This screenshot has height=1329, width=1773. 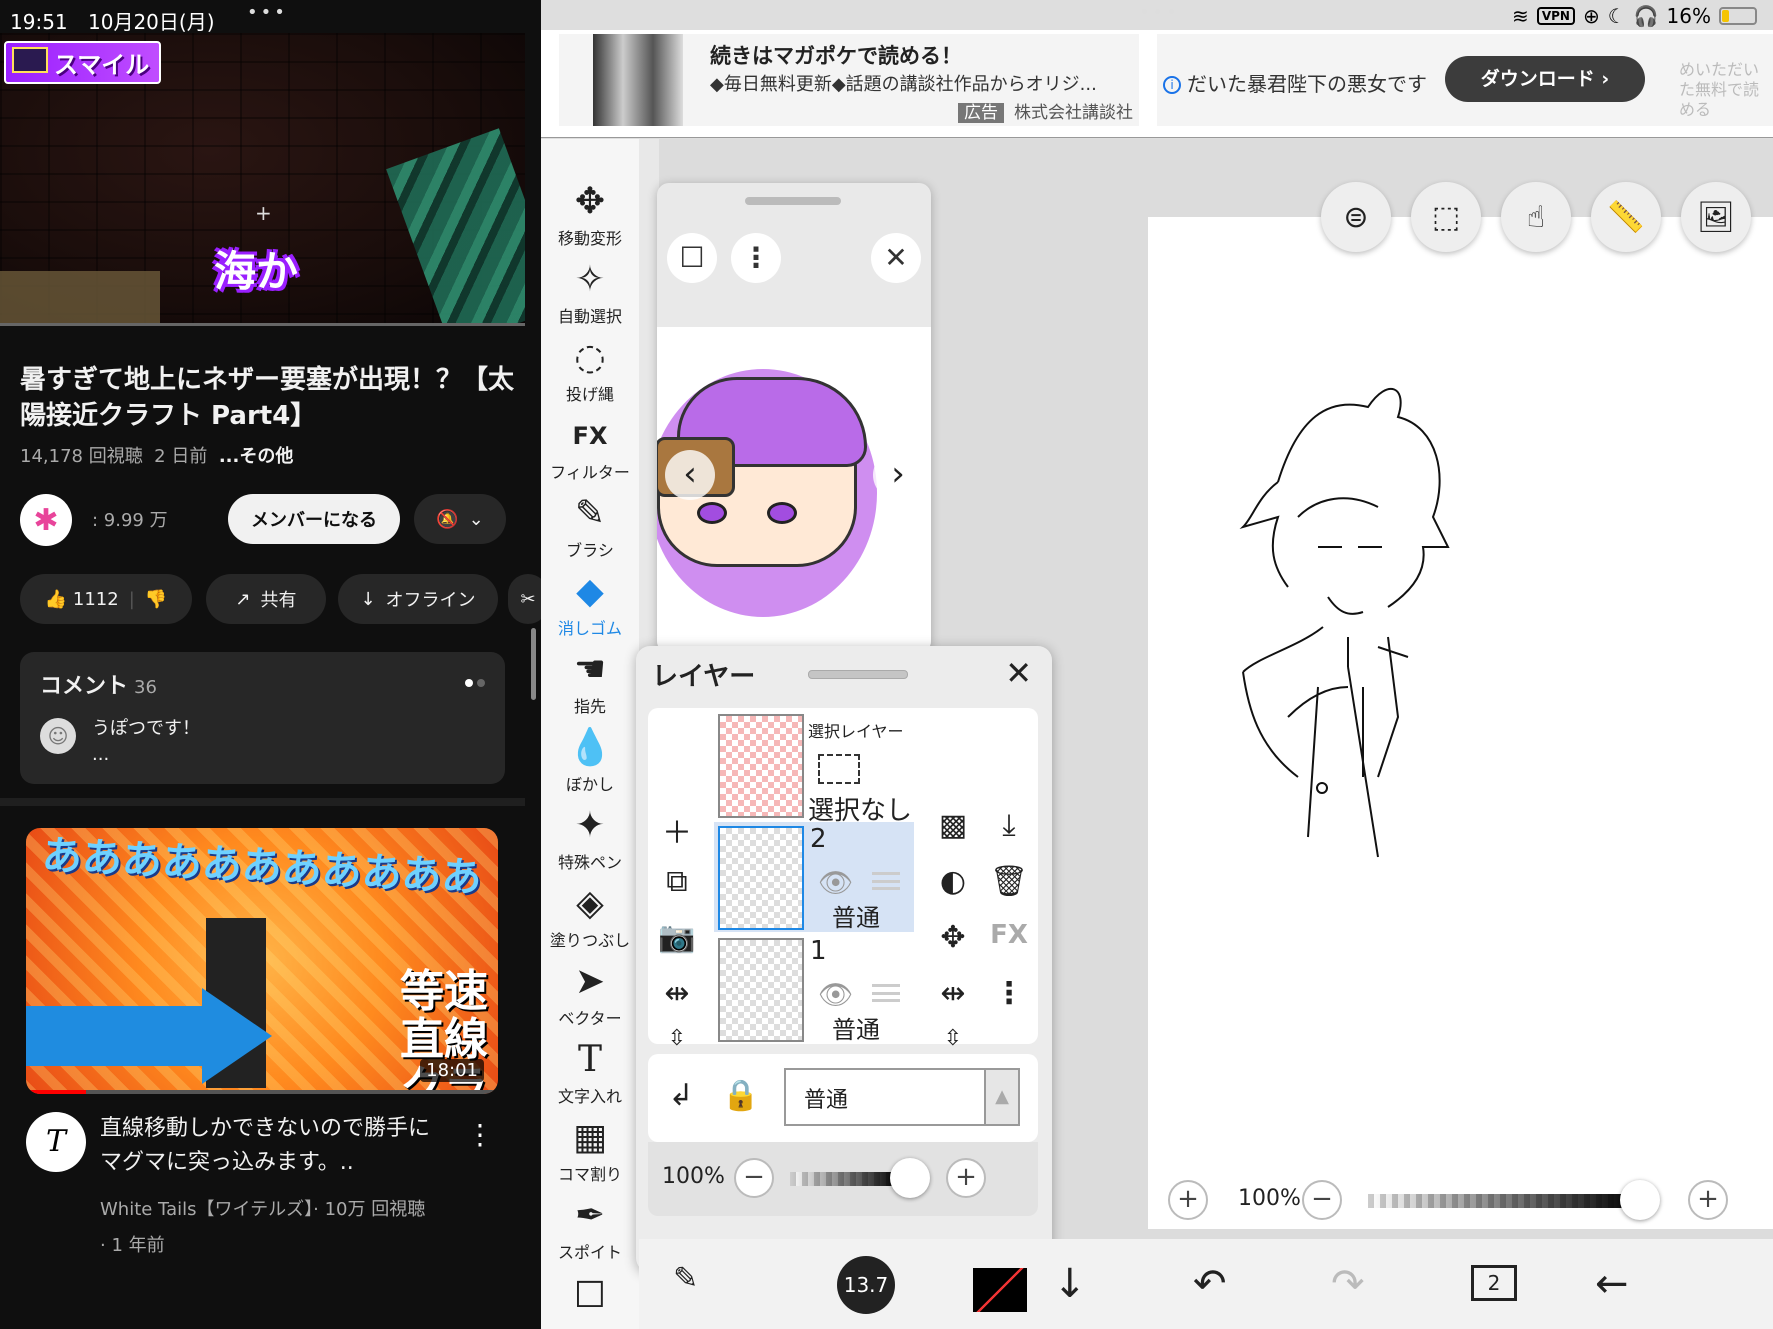 What do you see at coordinates (677, 1038) in the screenshot?
I see `flip-vertical-icon: ⇳` at bounding box center [677, 1038].